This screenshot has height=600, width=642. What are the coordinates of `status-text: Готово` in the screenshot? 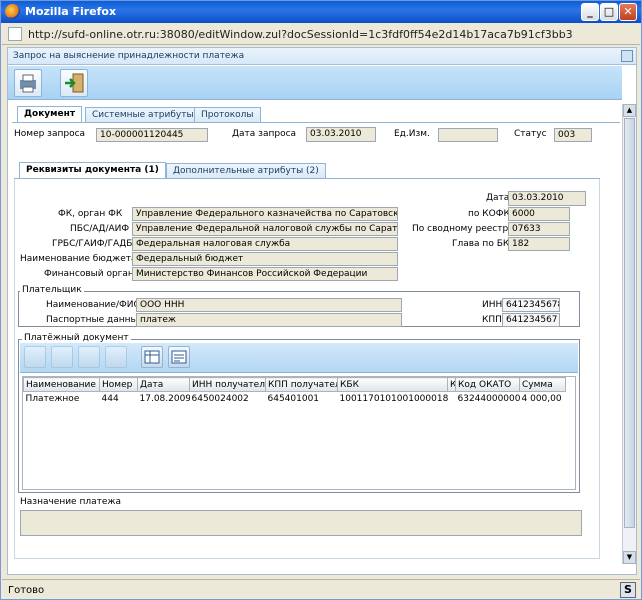 It's located at (26, 590).